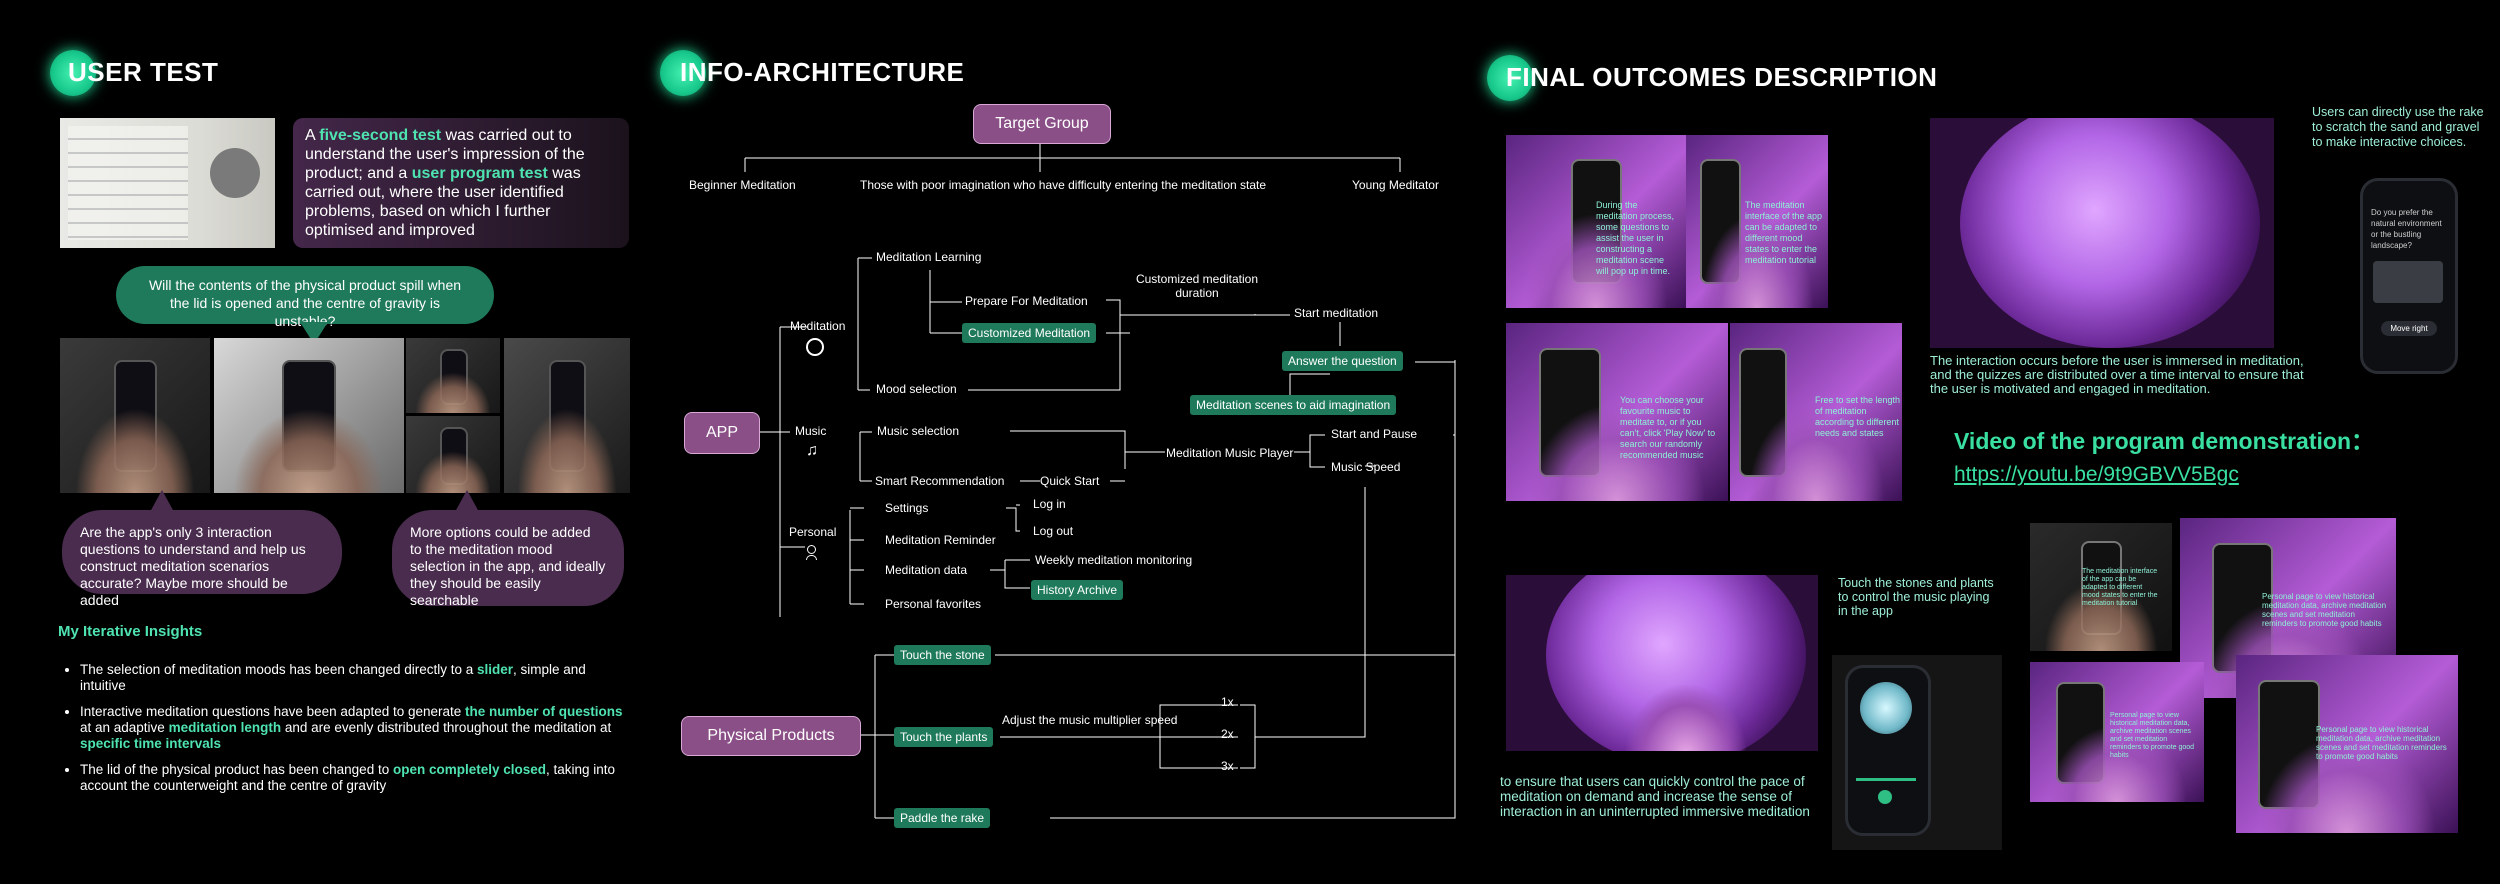 This screenshot has height=884, width=2500. What do you see at coordinates (1042, 124) in the screenshot?
I see `target-group-box: Target Group` at bounding box center [1042, 124].